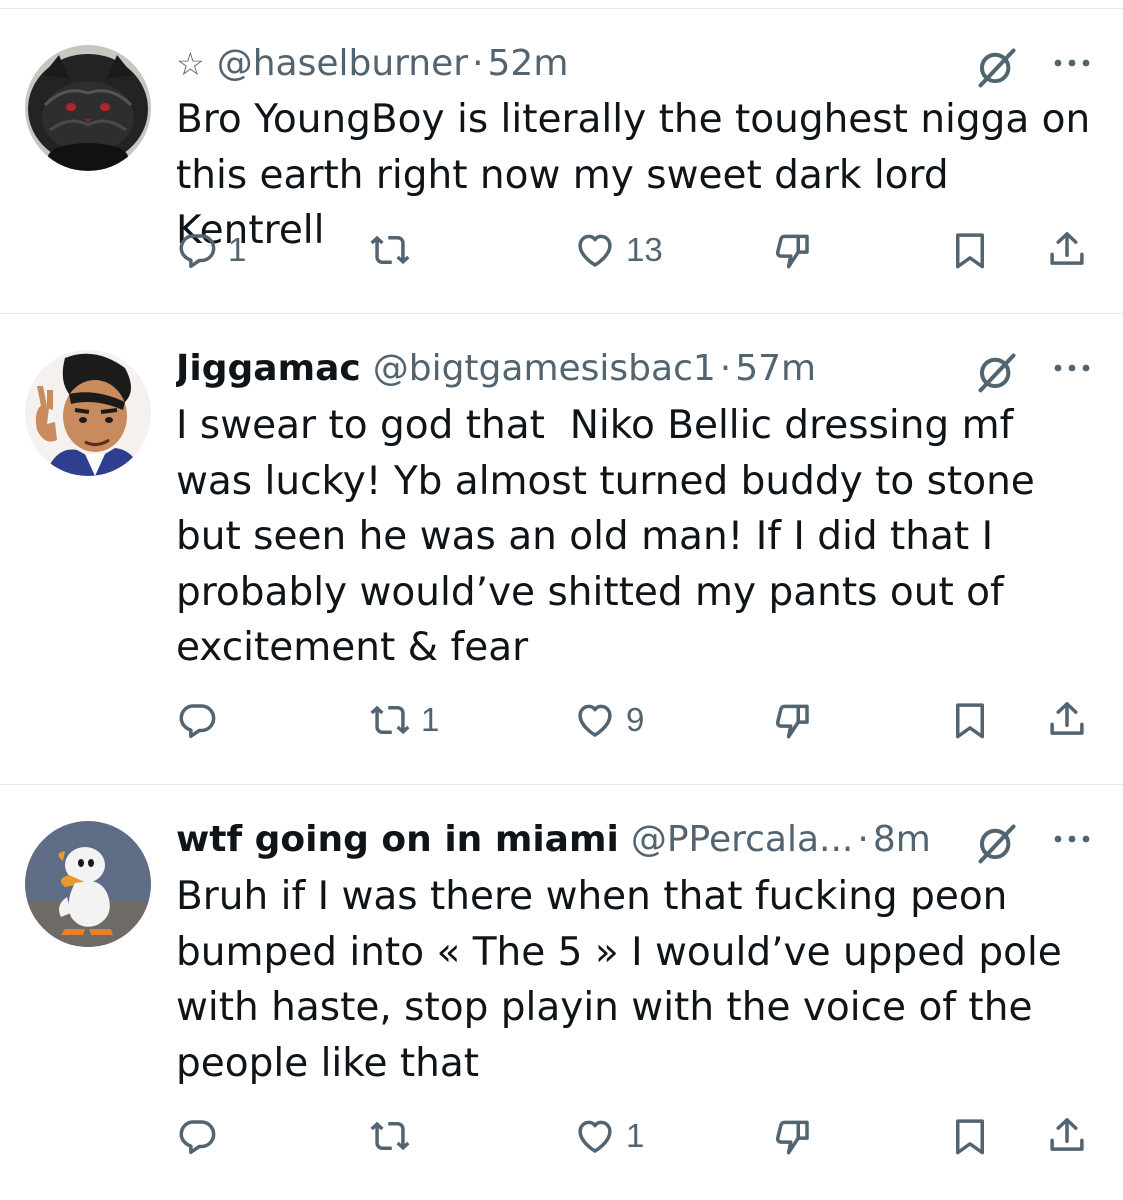 The image size is (1123, 1200). Describe the element at coordinates (775, 368) in the screenshot. I see `timestamp: 57m` at that location.